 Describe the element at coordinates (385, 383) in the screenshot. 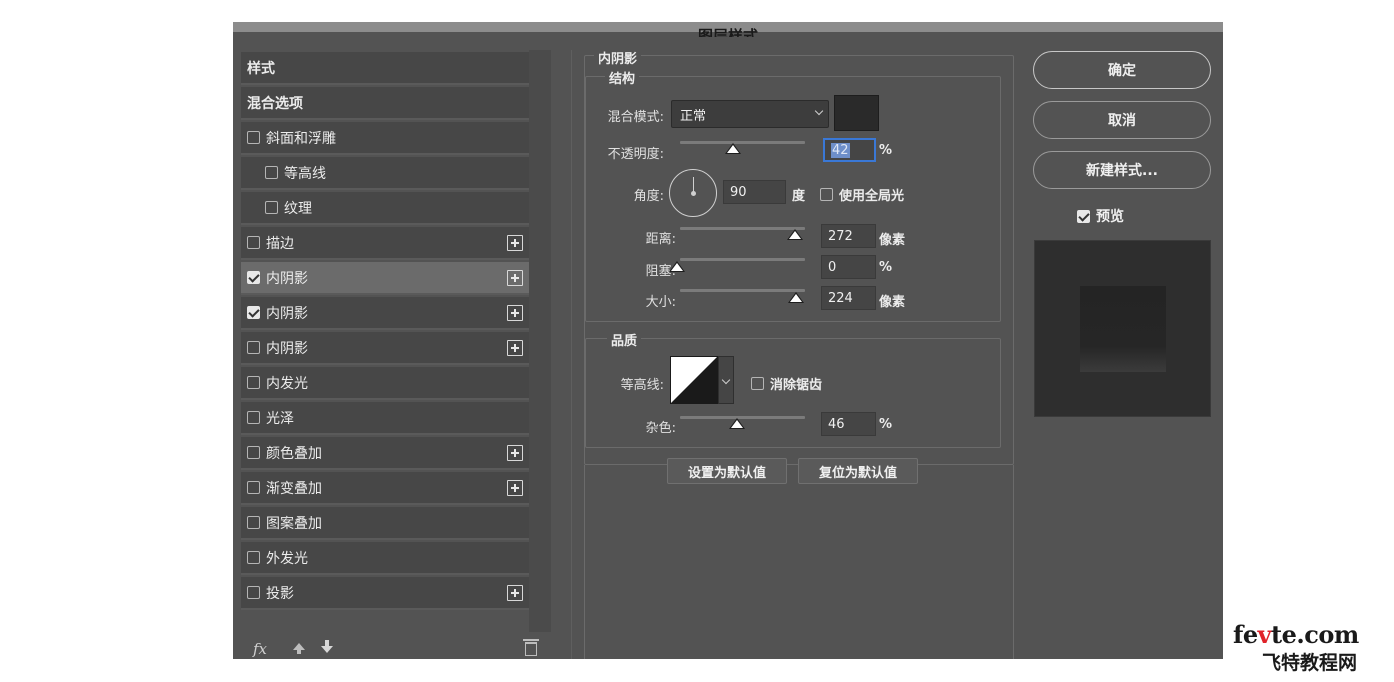

I see `style-list-item: 内发光` at that location.